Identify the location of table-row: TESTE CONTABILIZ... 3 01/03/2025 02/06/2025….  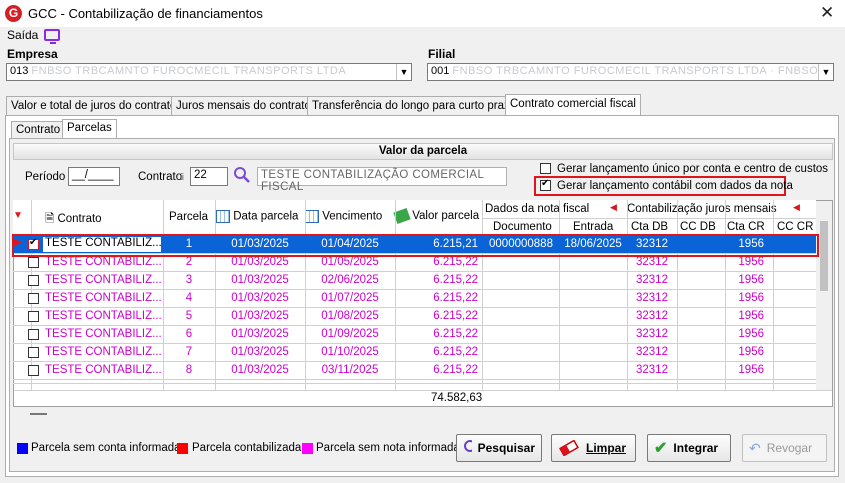
(414, 281).